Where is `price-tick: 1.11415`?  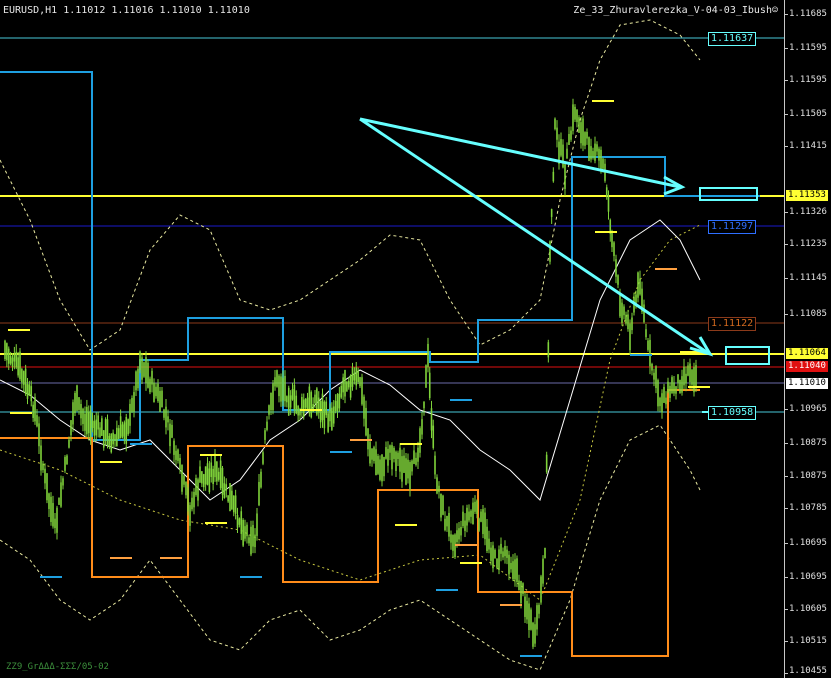 price-tick: 1.11415 is located at coordinates (808, 146).